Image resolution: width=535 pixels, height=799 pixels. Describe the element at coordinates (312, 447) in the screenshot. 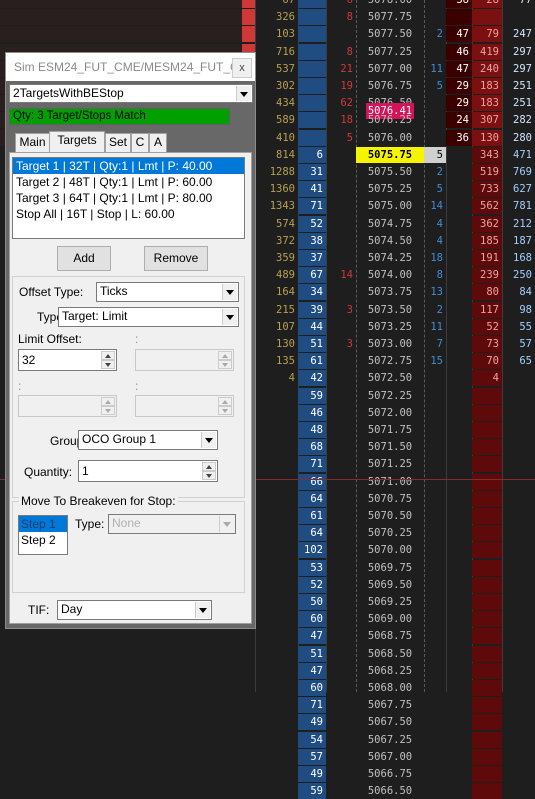

I see `bid-cell: 68` at that location.